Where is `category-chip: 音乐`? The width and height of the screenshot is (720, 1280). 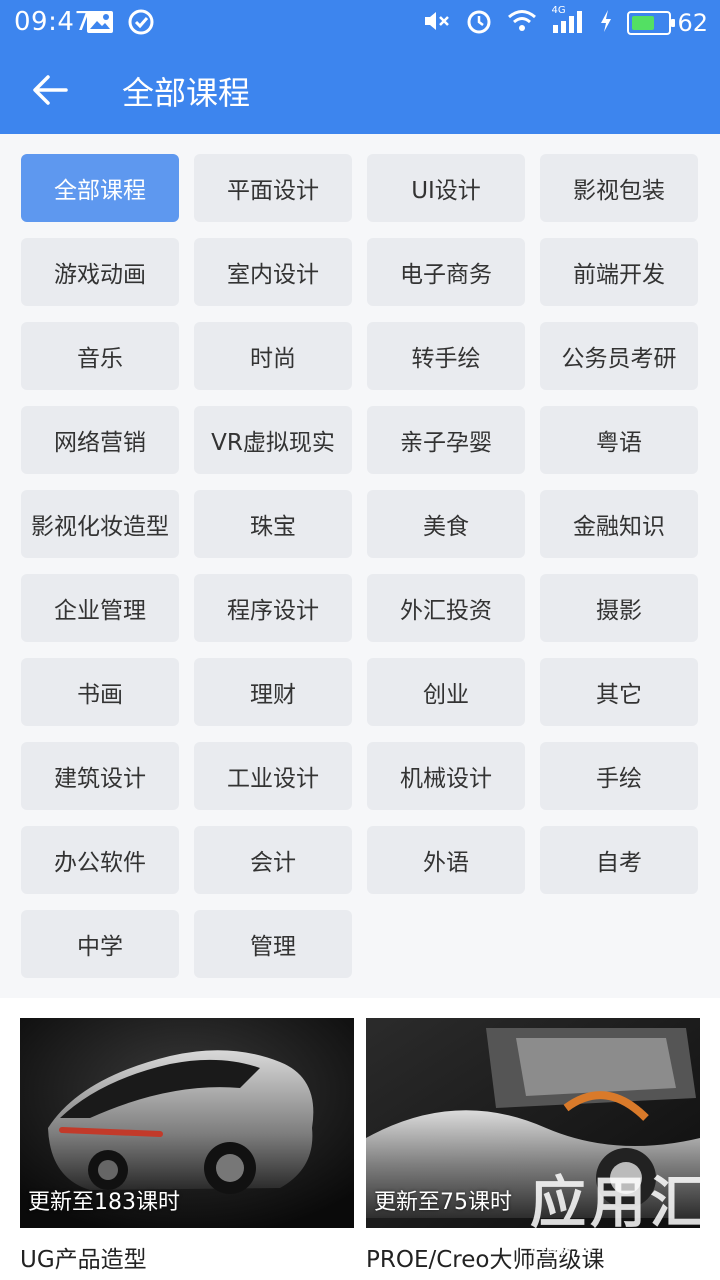 category-chip: 音乐 is located at coordinates (100, 356).